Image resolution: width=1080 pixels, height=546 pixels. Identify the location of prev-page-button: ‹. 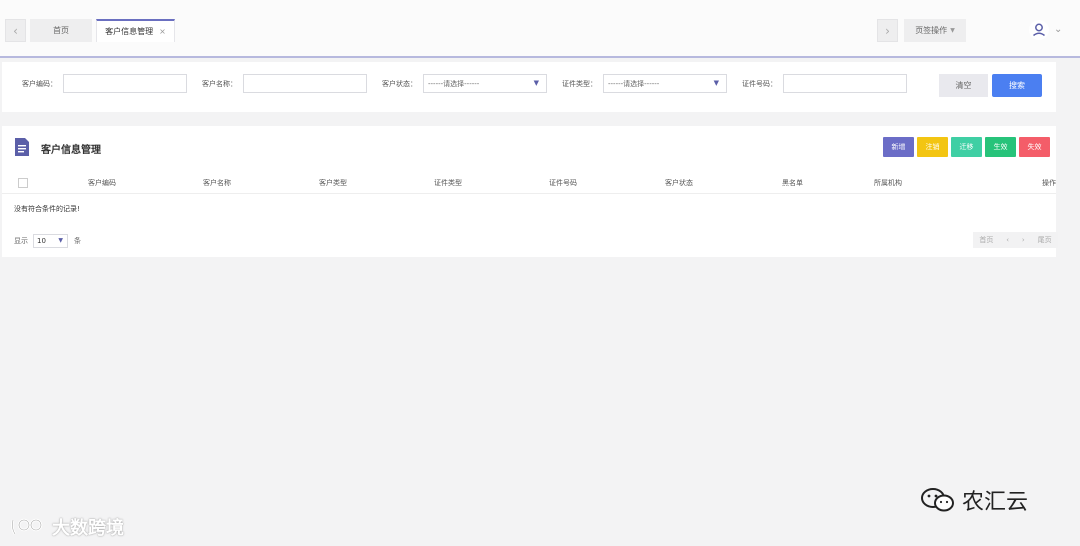
(1007, 240).